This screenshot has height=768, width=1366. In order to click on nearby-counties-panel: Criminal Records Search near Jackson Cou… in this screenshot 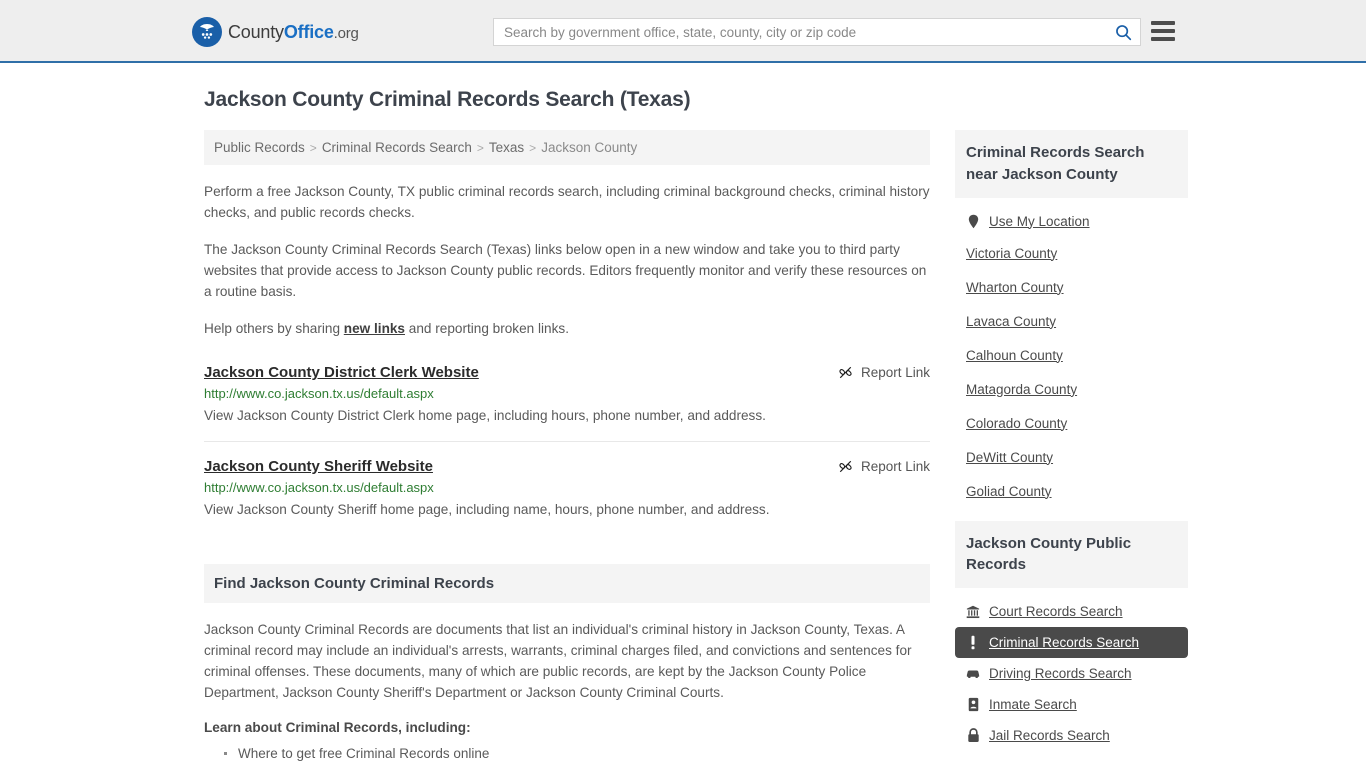, I will do `click(1071, 319)`.